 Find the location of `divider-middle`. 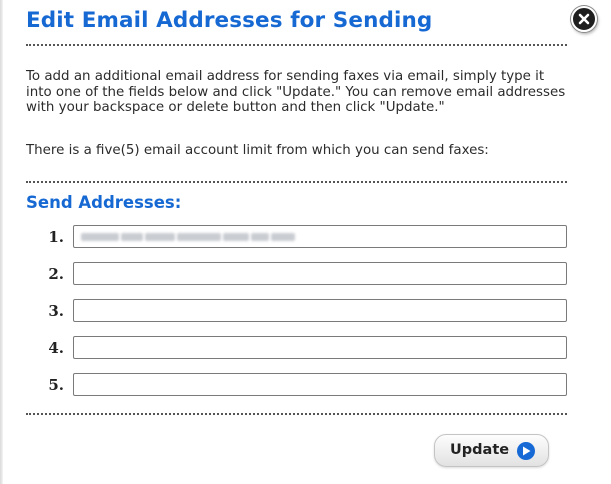

divider-middle is located at coordinates (296, 182).